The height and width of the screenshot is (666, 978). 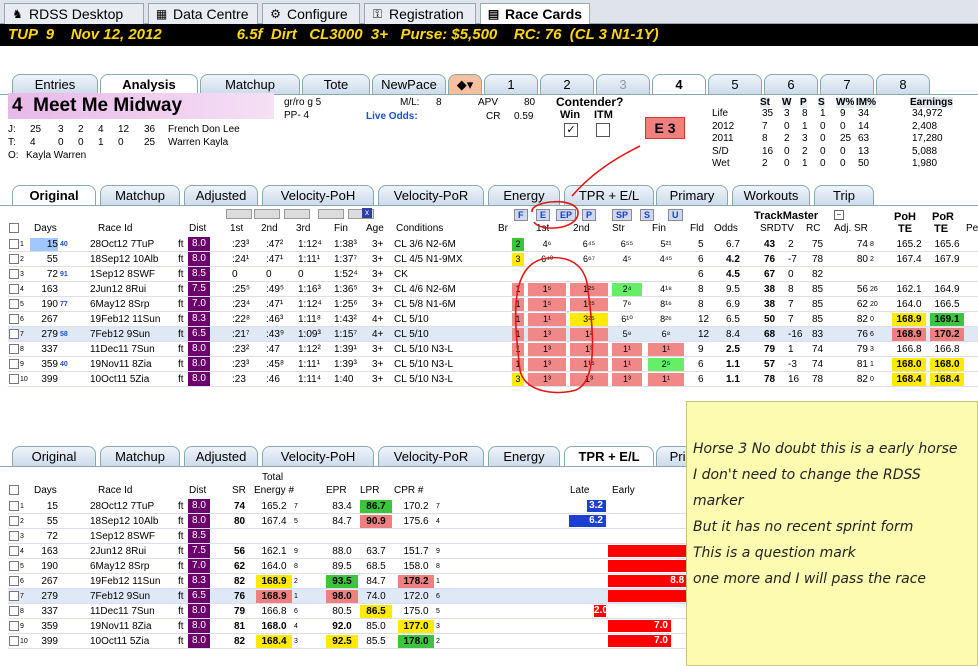 I want to click on annotation-arrow, so click(x=606, y=171).